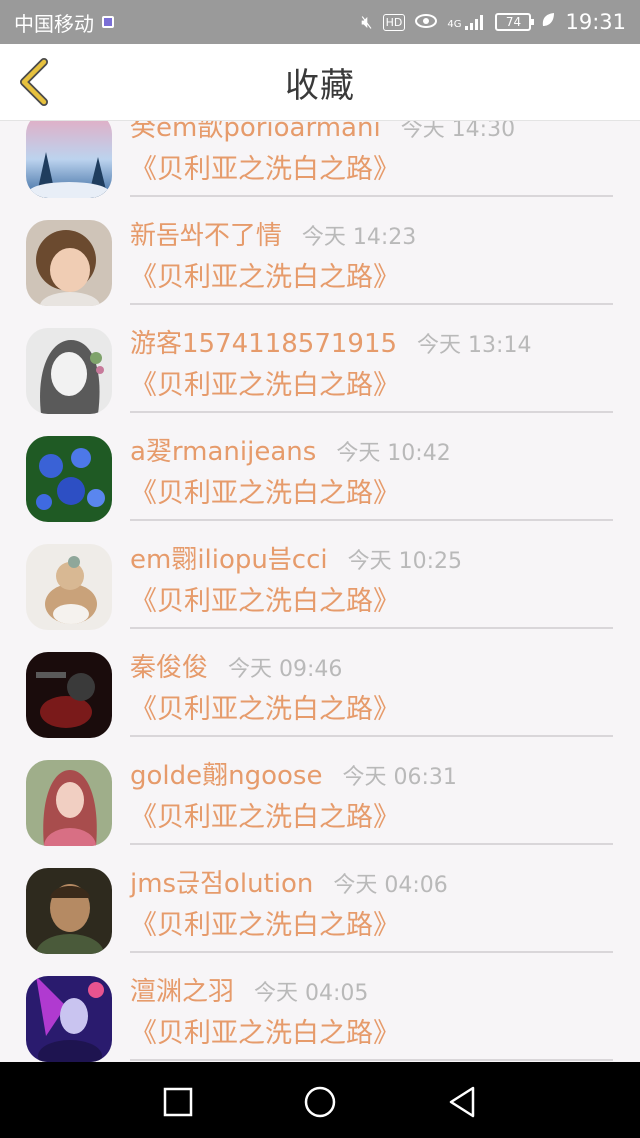 Image resolution: width=640 pixels, height=1138 pixels. Describe the element at coordinates (226, 776) in the screenshot. I see `user-name: golde翸ngoose` at that location.